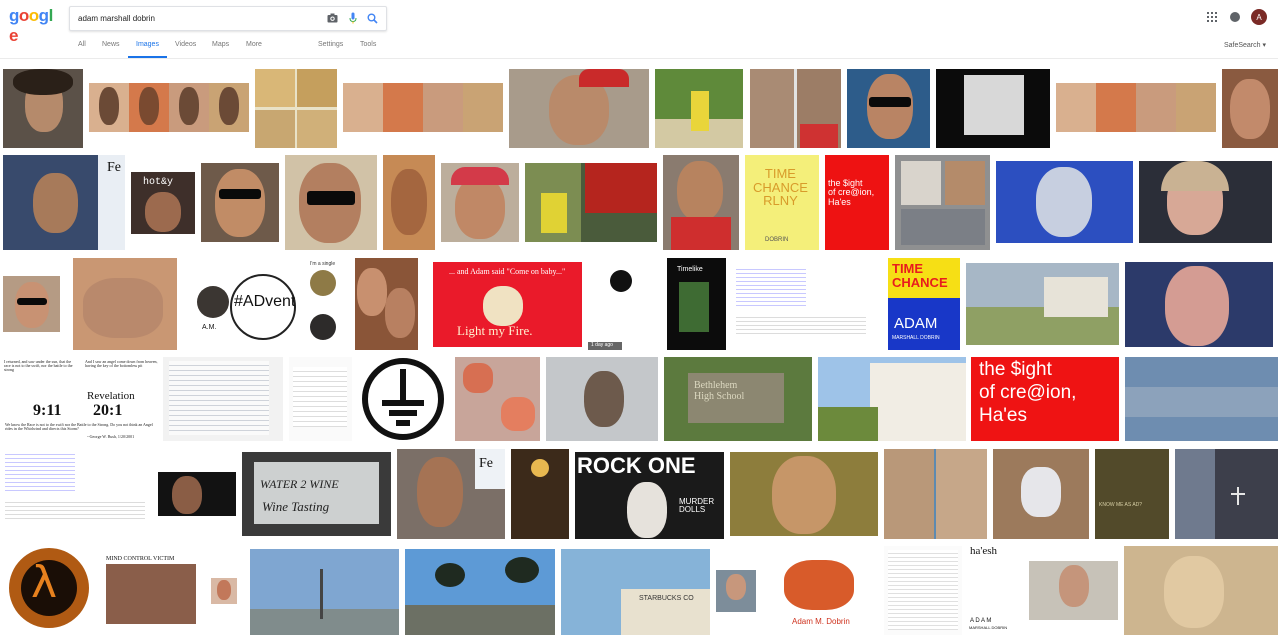  I want to click on image-result: TIME CHANCE RLNY DOBRIN, so click(782, 202).